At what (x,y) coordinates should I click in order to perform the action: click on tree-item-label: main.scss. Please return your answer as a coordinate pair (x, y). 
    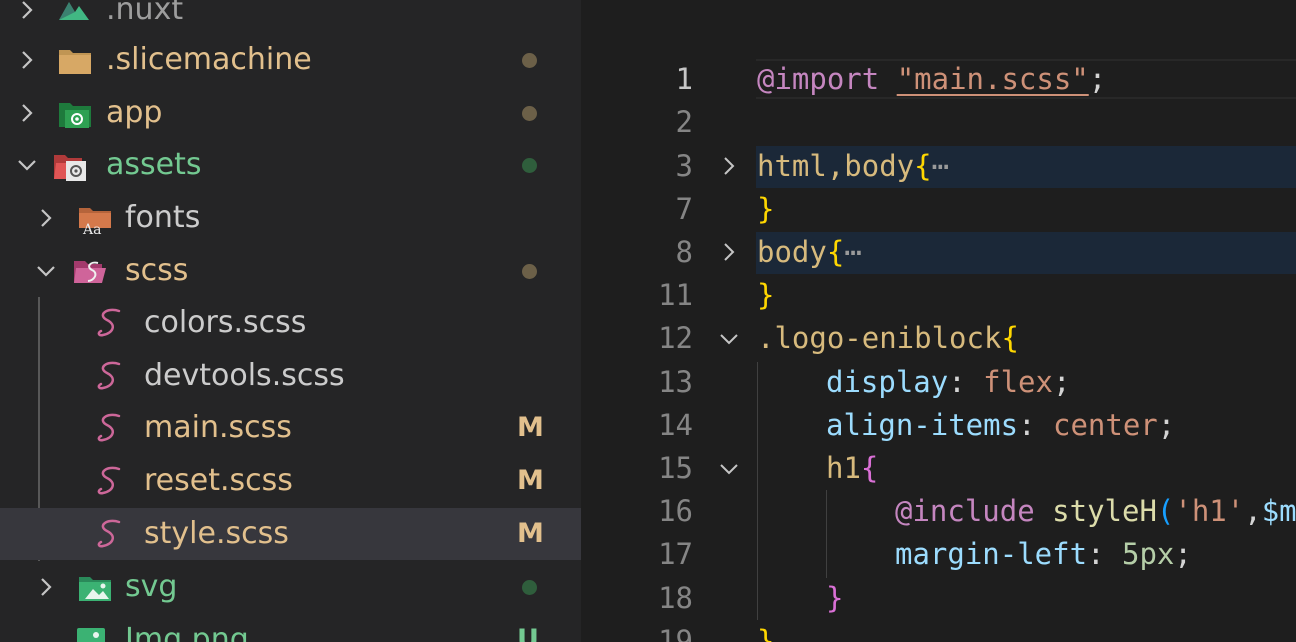
    Looking at the image, I should click on (218, 427).